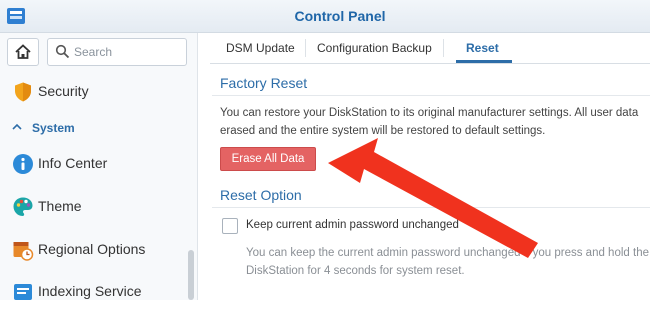  I want to click on sidebar-item-regional-options: Regional Options, so click(92, 249).